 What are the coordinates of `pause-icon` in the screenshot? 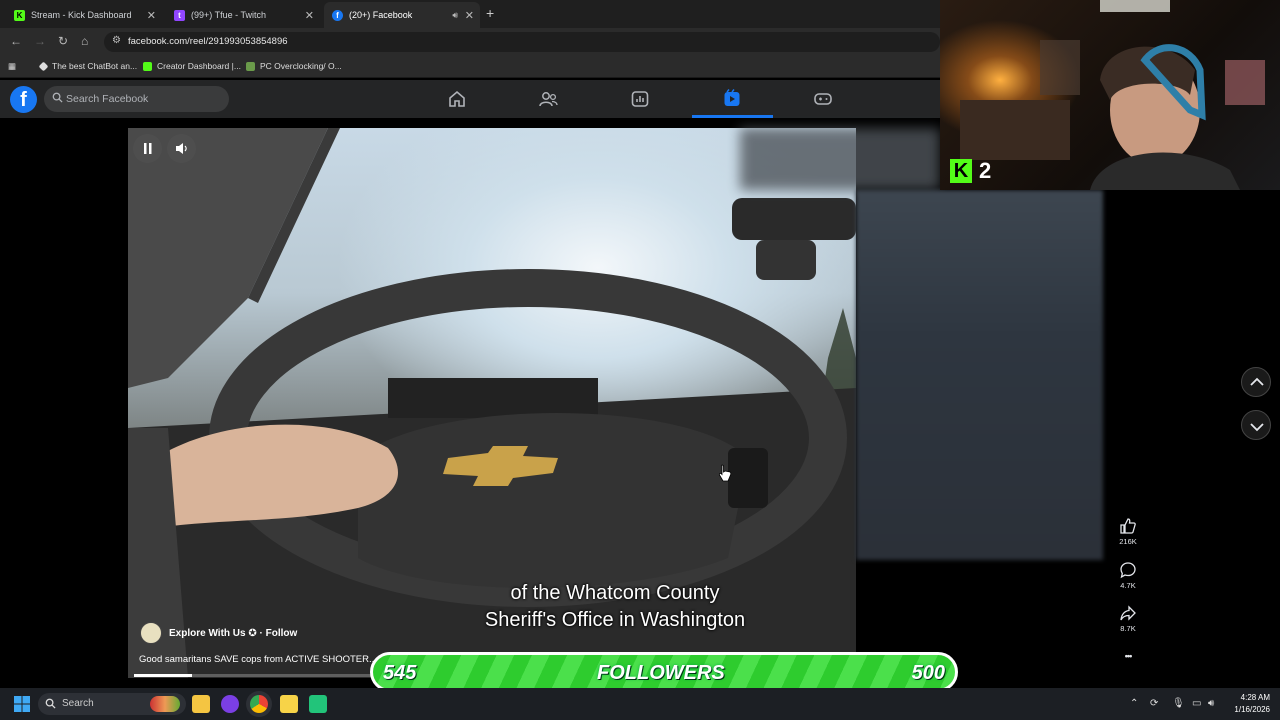 It's located at (148, 148).